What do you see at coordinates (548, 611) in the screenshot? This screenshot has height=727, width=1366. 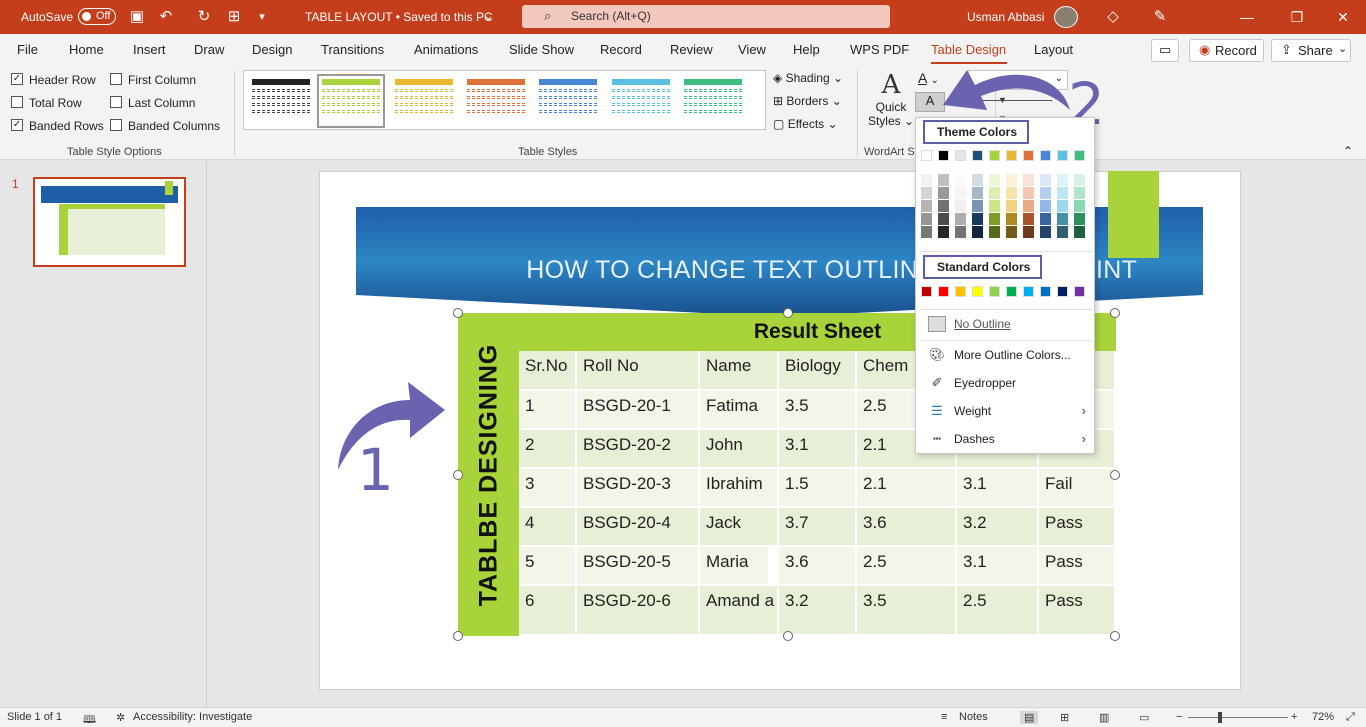 I see `table-cell: 6` at bounding box center [548, 611].